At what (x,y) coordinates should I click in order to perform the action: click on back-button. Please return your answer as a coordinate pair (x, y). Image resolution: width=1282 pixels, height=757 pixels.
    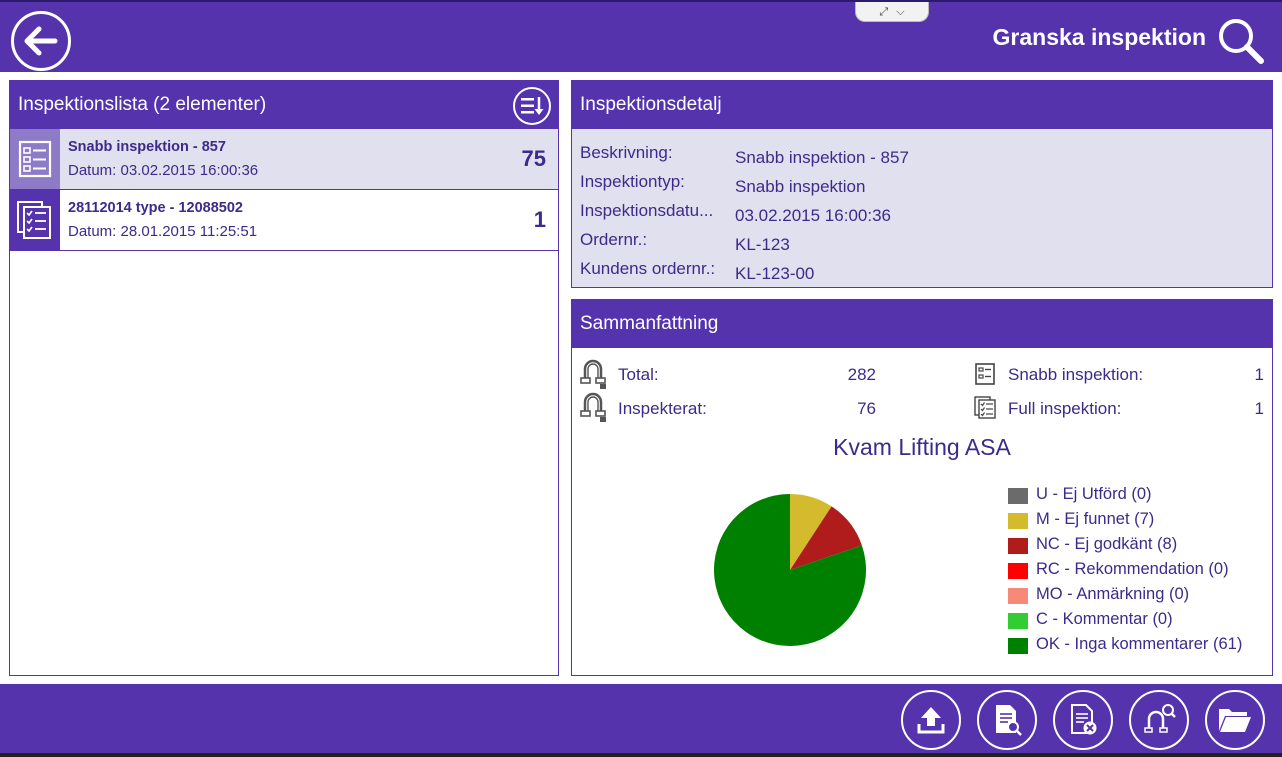
    Looking at the image, I should click on (41, 41).